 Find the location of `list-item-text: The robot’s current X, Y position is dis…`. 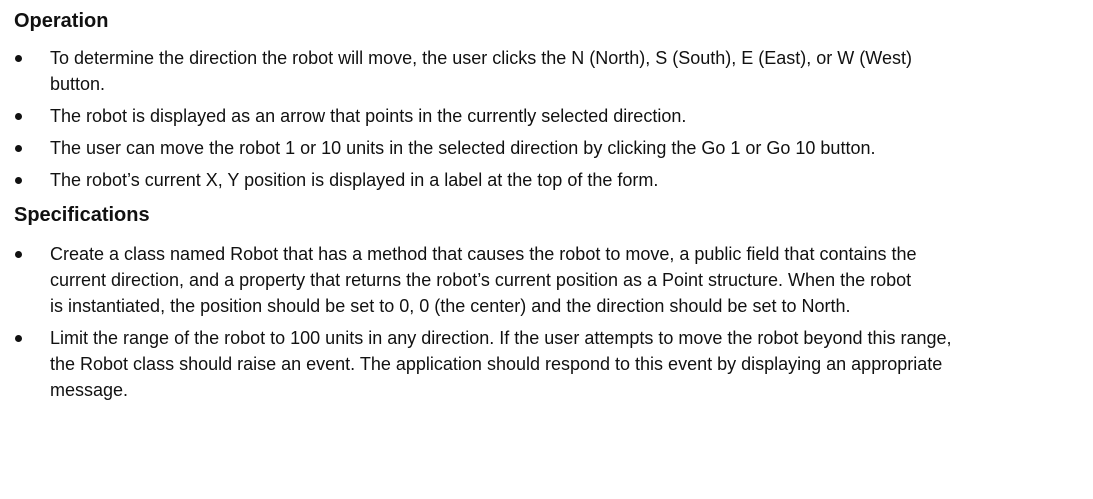

list-item-text: The robot’s current X, Y position is dis… is located at coordinates (354, 180).